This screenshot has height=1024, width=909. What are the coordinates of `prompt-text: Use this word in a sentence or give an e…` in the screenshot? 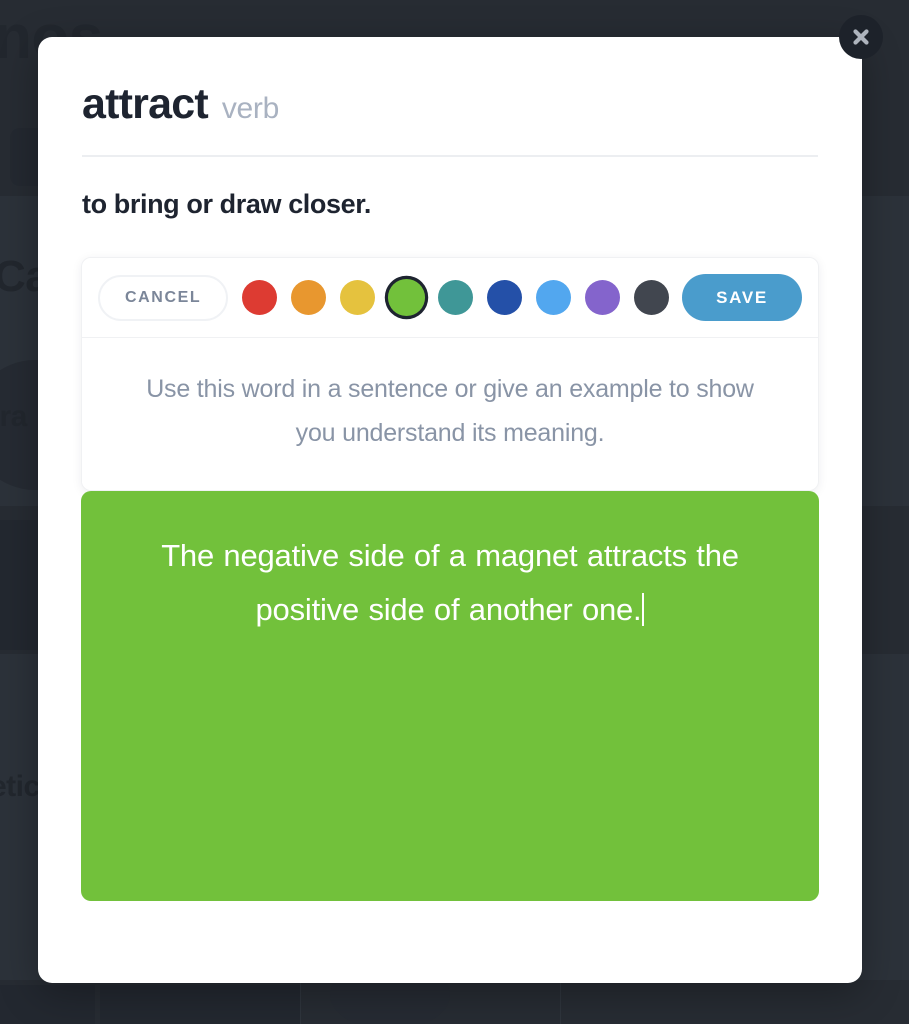 It's located at (450, 414).